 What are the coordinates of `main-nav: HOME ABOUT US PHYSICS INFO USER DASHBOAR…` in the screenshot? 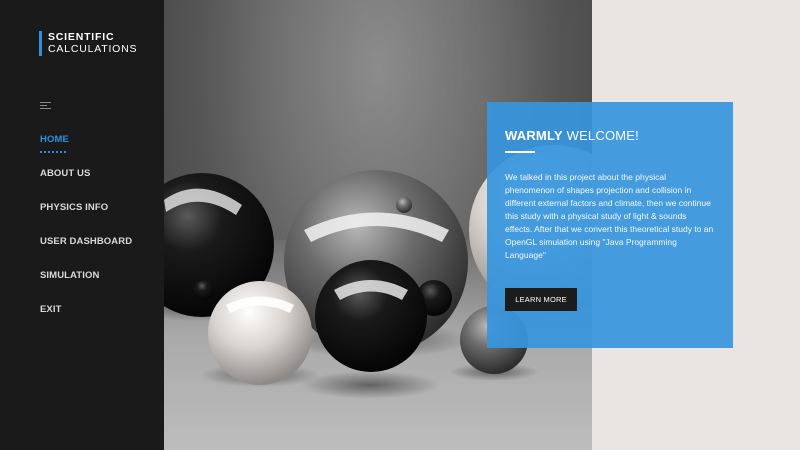 It's located at (86, 231).